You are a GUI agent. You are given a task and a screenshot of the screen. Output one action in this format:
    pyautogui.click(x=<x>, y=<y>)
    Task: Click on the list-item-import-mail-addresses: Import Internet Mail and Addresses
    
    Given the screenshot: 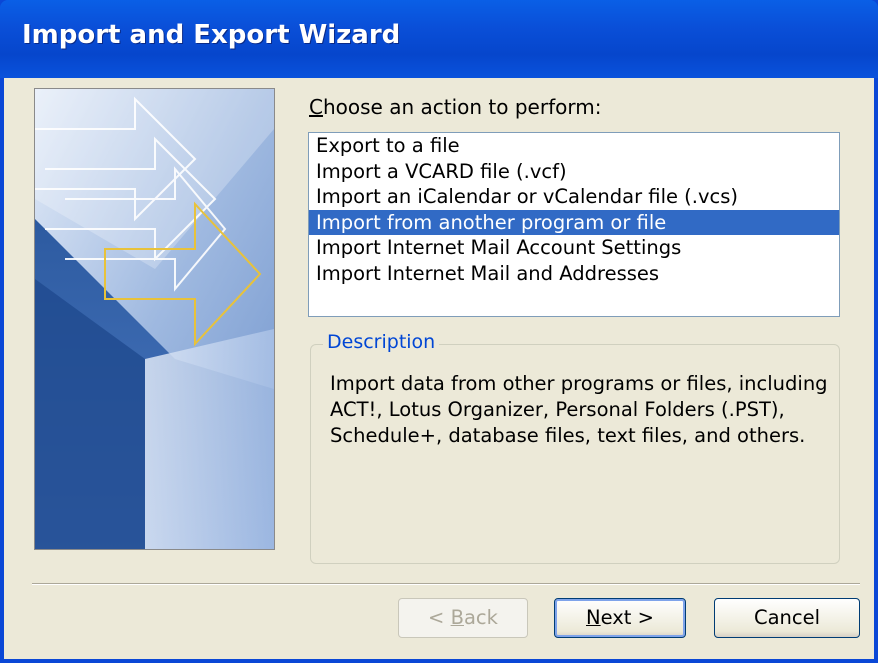 What is the action you would take?
    pyautogui.click(x=574, y=274)
    